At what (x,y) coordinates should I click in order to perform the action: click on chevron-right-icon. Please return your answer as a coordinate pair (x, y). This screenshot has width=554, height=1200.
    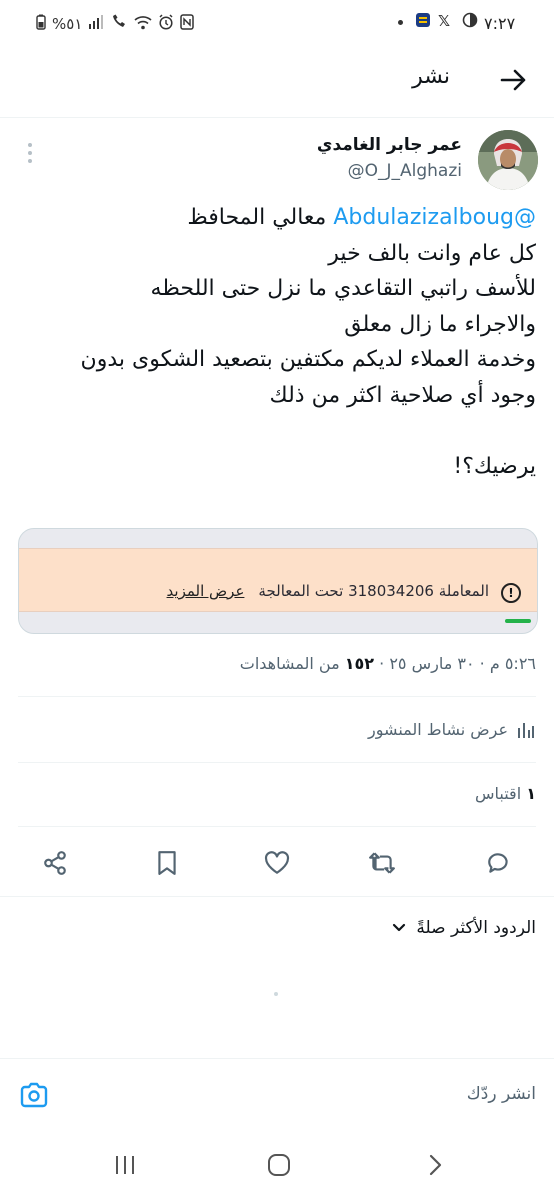
    Looking at the image, I should click on (435, 1165).